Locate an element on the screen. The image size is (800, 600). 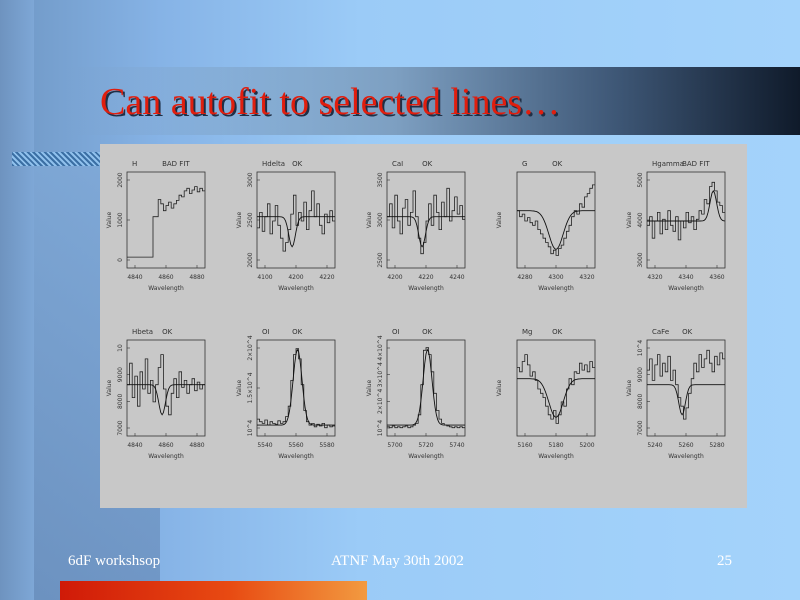
plot-title: H is located at coordinates (134, 164).